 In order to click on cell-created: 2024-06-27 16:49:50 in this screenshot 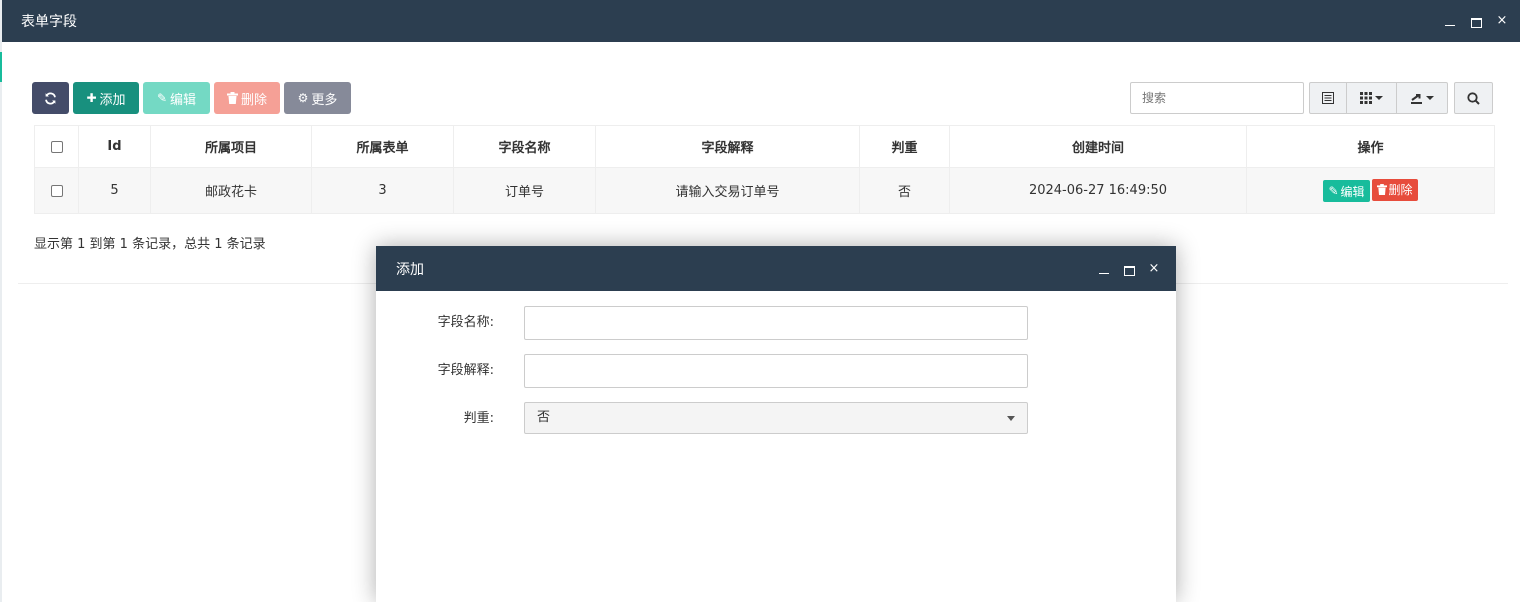, I will do `click(1098, 190)`.